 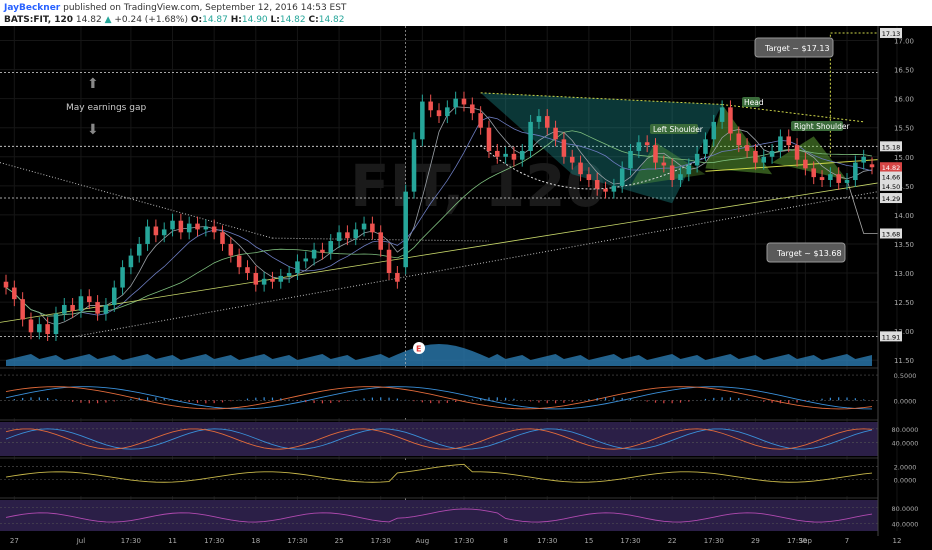 I want to click on price-tag-label: 15.18, so click(x=891, y=147).